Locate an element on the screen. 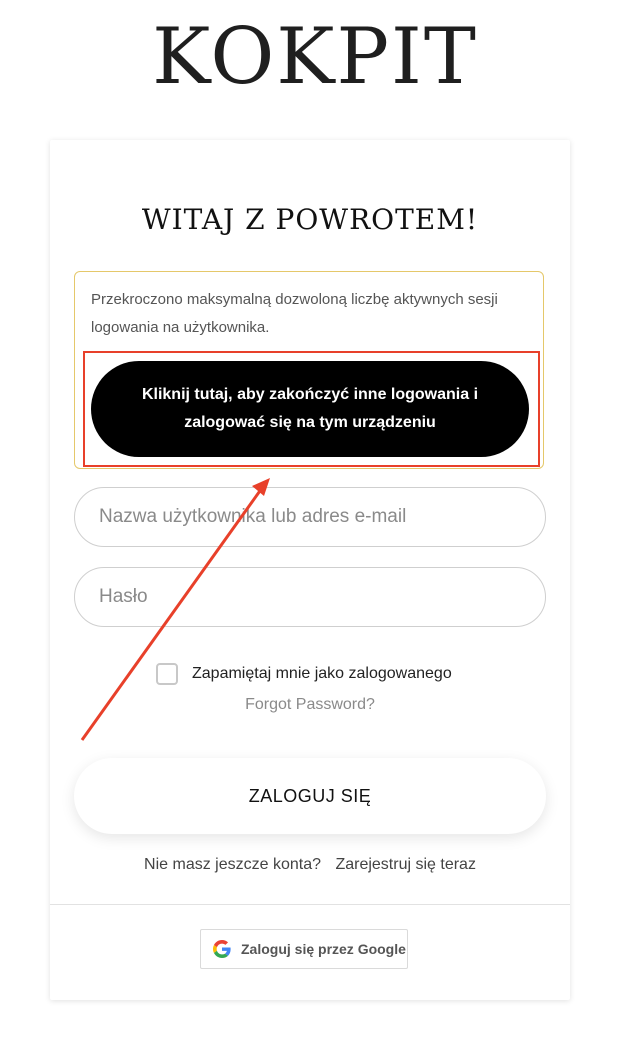 The image size is (630, 1062). site-title: KOKPIT is located at coordinates (315, 57).